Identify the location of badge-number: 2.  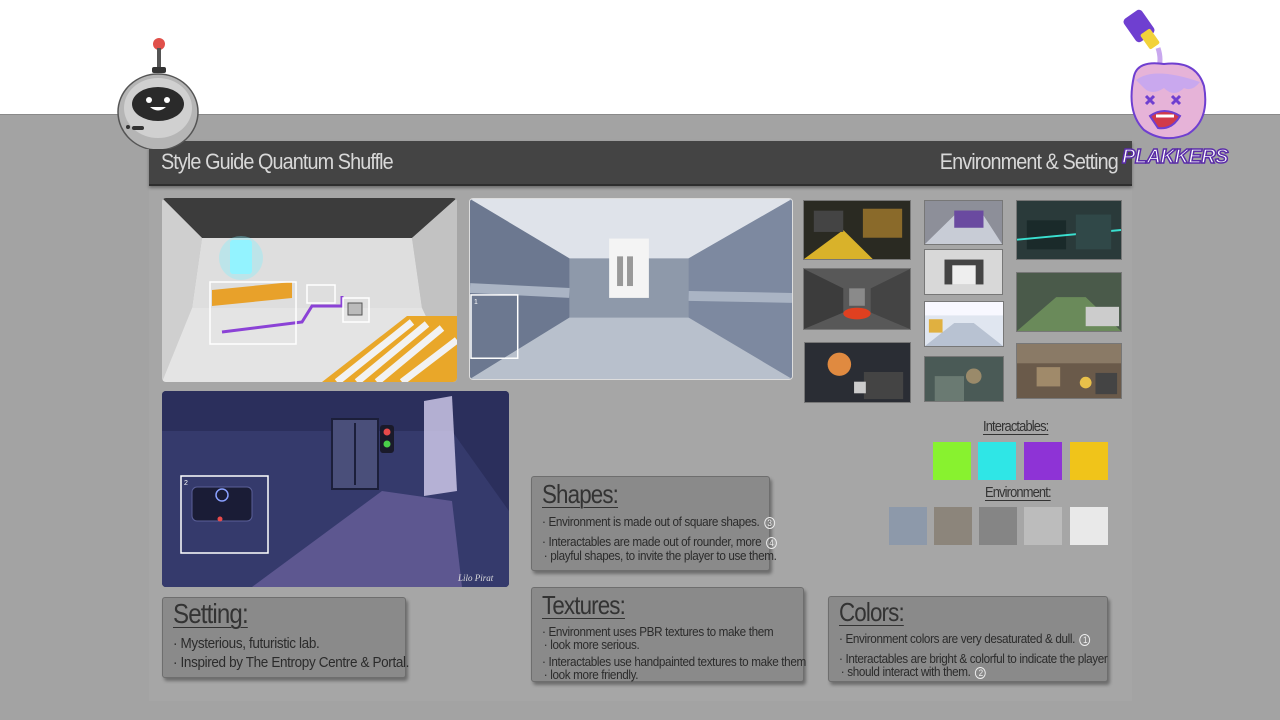
(981, 673).